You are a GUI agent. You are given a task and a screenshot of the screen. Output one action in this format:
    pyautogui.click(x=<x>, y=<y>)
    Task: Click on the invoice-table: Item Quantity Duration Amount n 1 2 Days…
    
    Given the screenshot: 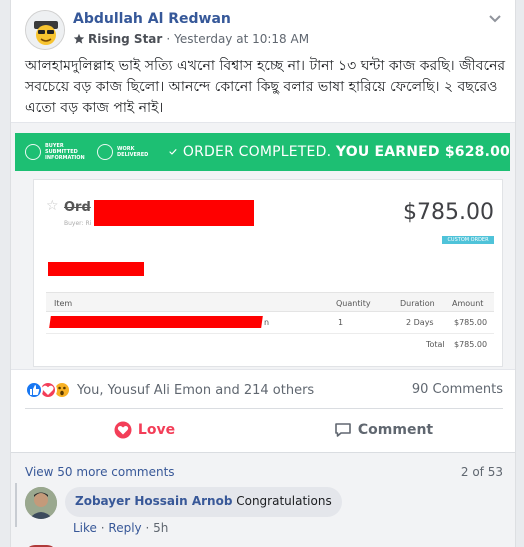 What is the action you would take?
    pyautogui.click(x=270, y=324)
    